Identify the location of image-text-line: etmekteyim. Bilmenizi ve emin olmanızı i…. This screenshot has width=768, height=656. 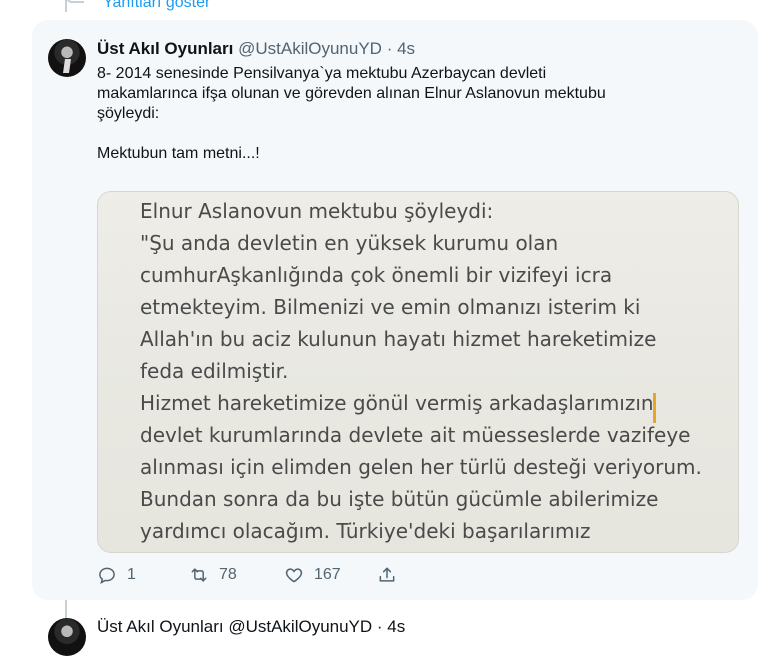
(390, 307).